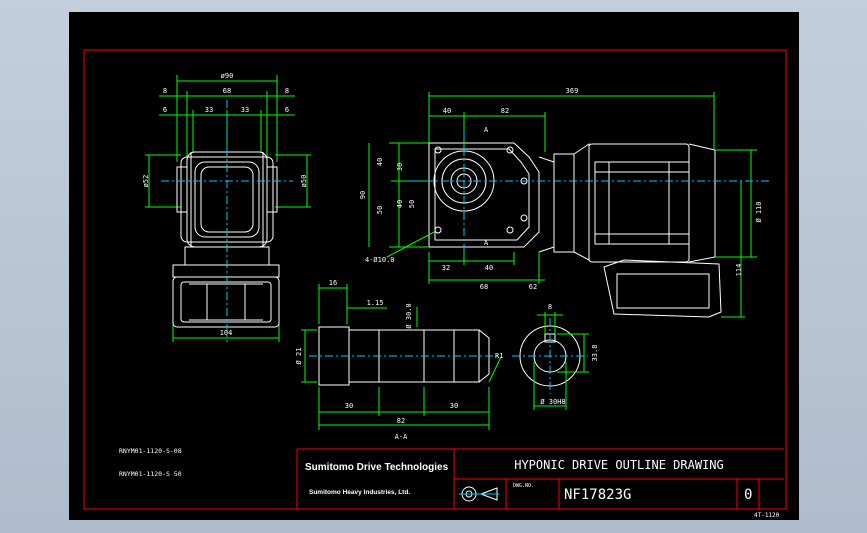 The height and width of the screenshot is (533, 867). I want to click on sheet-code: 4T-1120, so click(767, 515).